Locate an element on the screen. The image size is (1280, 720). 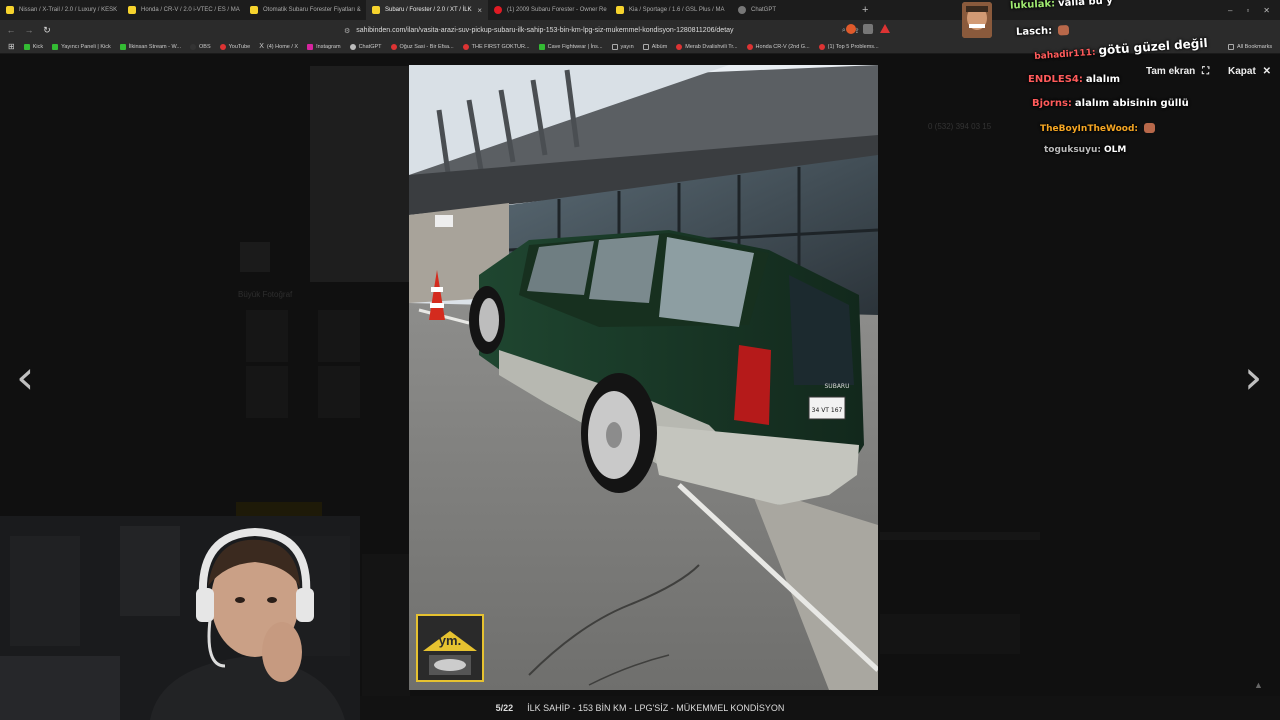
chat-username: toguksuyu: is located at coordinates (1072, 150).